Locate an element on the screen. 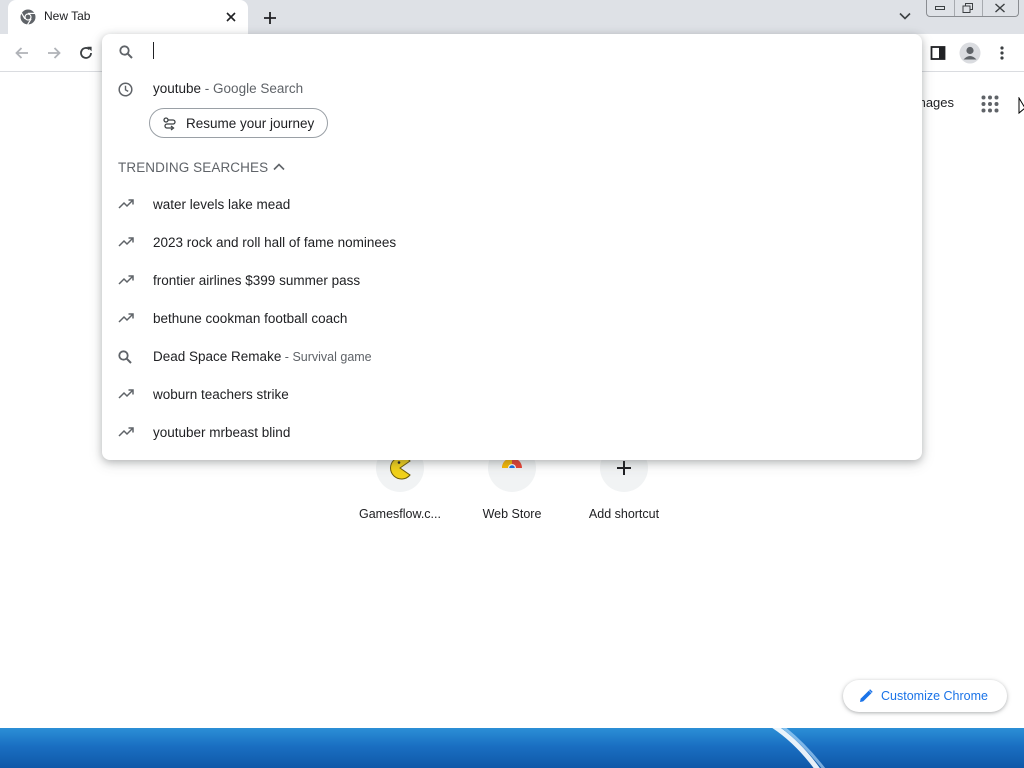  suggestion-text: frontier airlines $399 summer pass is located at coordinates (257, 280).